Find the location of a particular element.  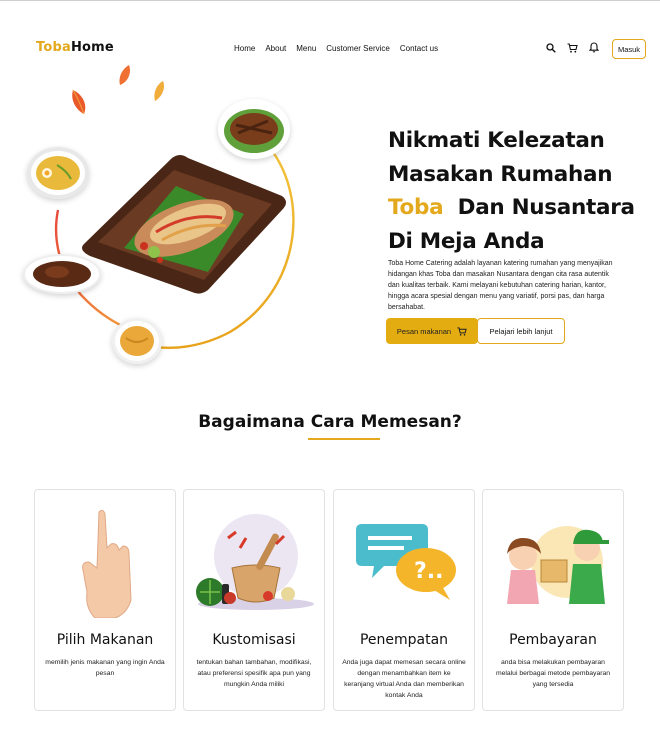

order-food-button: Pesan makanan is located at coordinates (432, 331).